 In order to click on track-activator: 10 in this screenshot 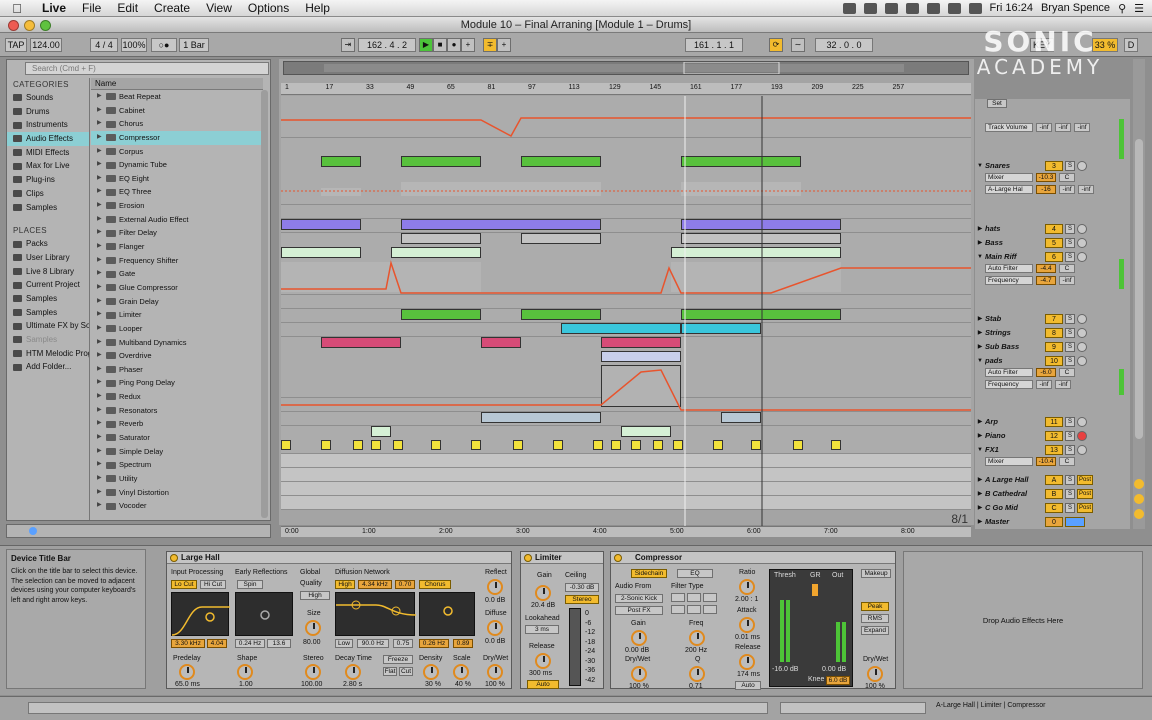, I will do `click(1054, 360)`.